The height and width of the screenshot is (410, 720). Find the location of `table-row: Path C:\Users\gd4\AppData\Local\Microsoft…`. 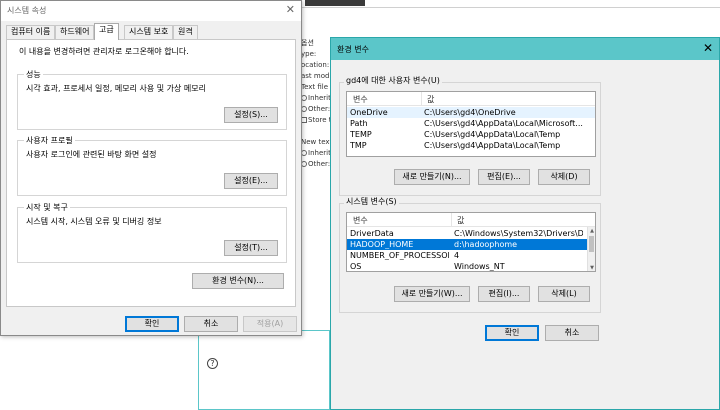

table-row: Path C:\Users\gd4\AppData\Local\Microsoft… is located at coordinates (471, 123).